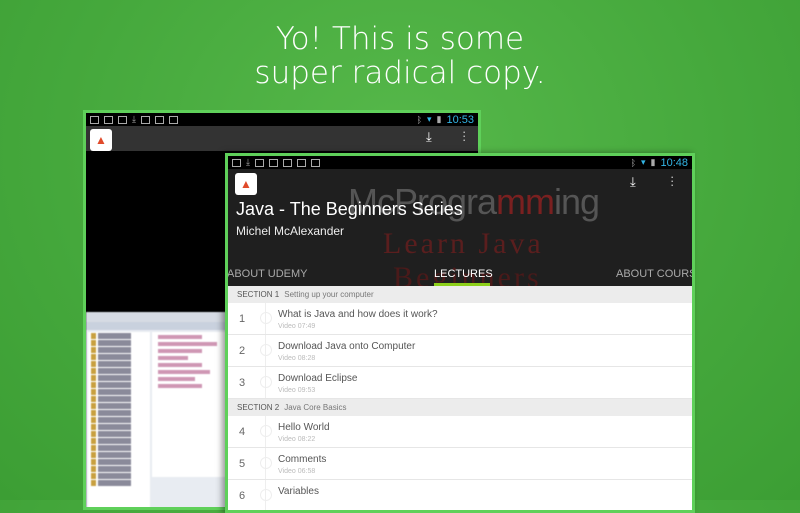 The width and height of the screenshot is (800, 513). Describe the element at coordinates (460, 495) in the screenshot. I see `lecture-row: 6 Variables` at that location.